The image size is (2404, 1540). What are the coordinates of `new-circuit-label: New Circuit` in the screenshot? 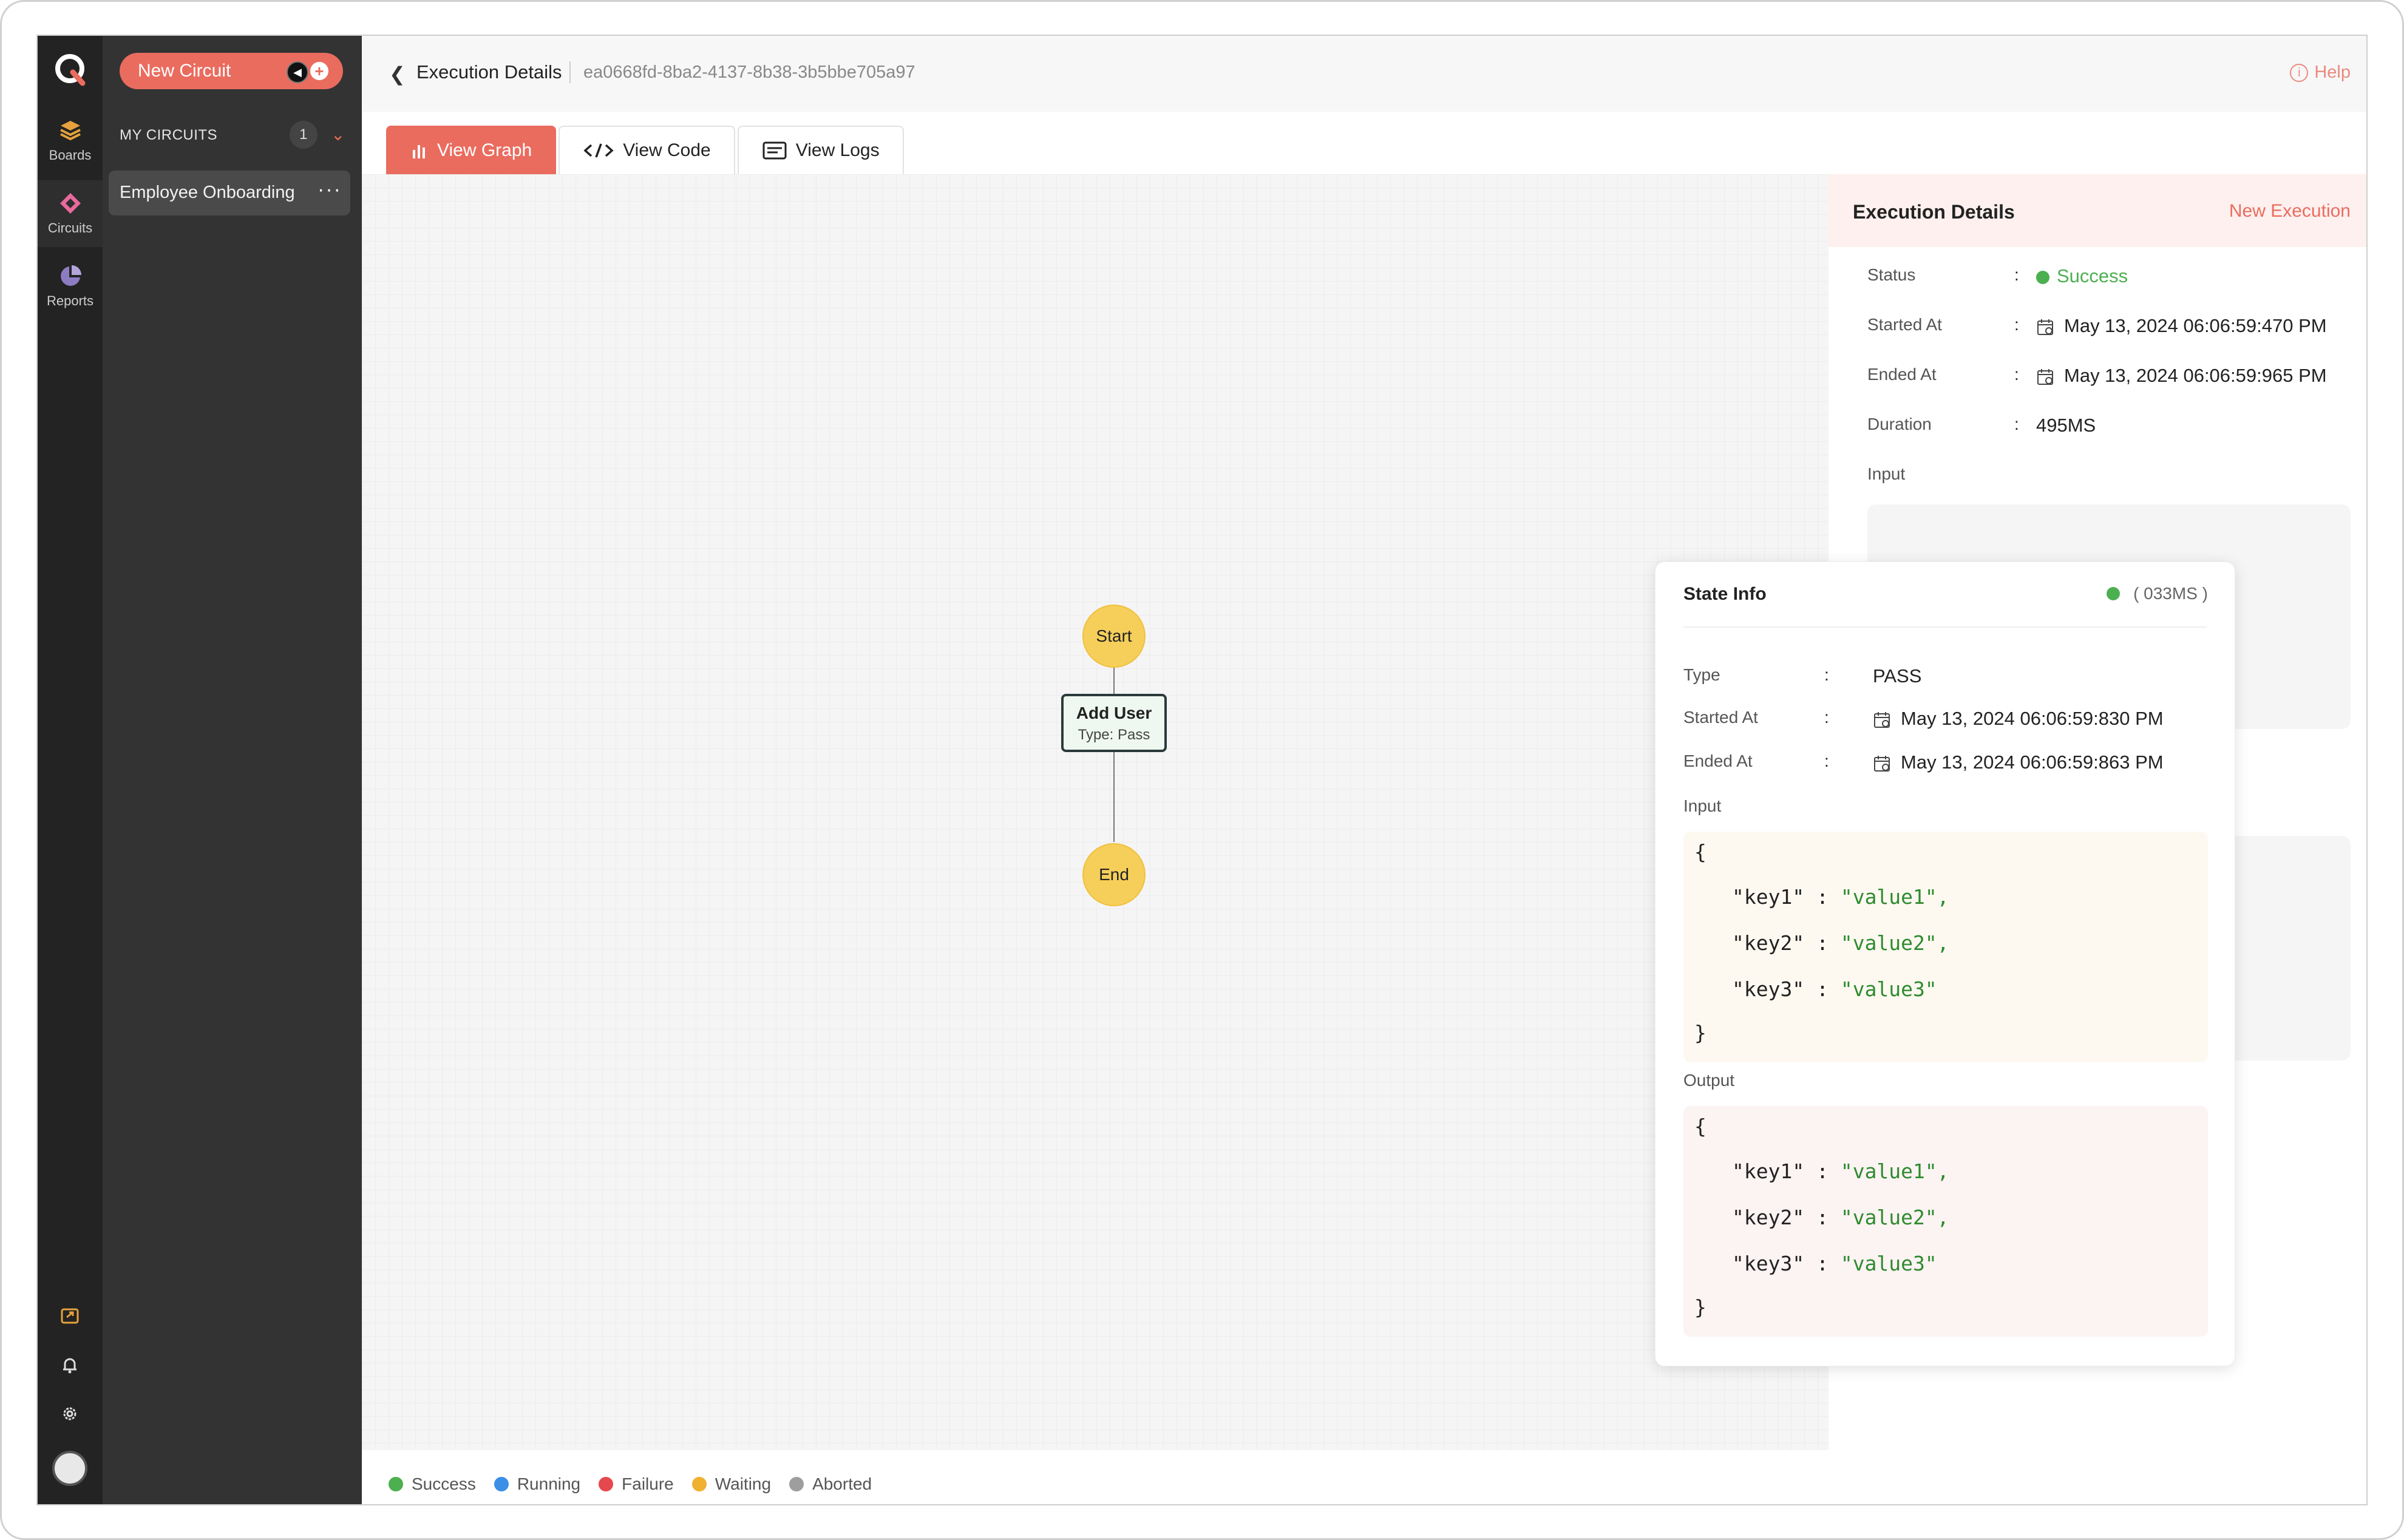 It's located at (185, 71).